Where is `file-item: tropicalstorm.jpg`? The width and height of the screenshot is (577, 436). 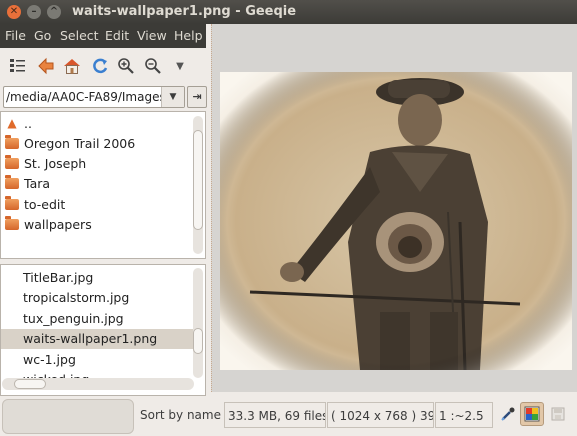 file-item: tropicalstorm.jpg is located at coordinates (97, 298).